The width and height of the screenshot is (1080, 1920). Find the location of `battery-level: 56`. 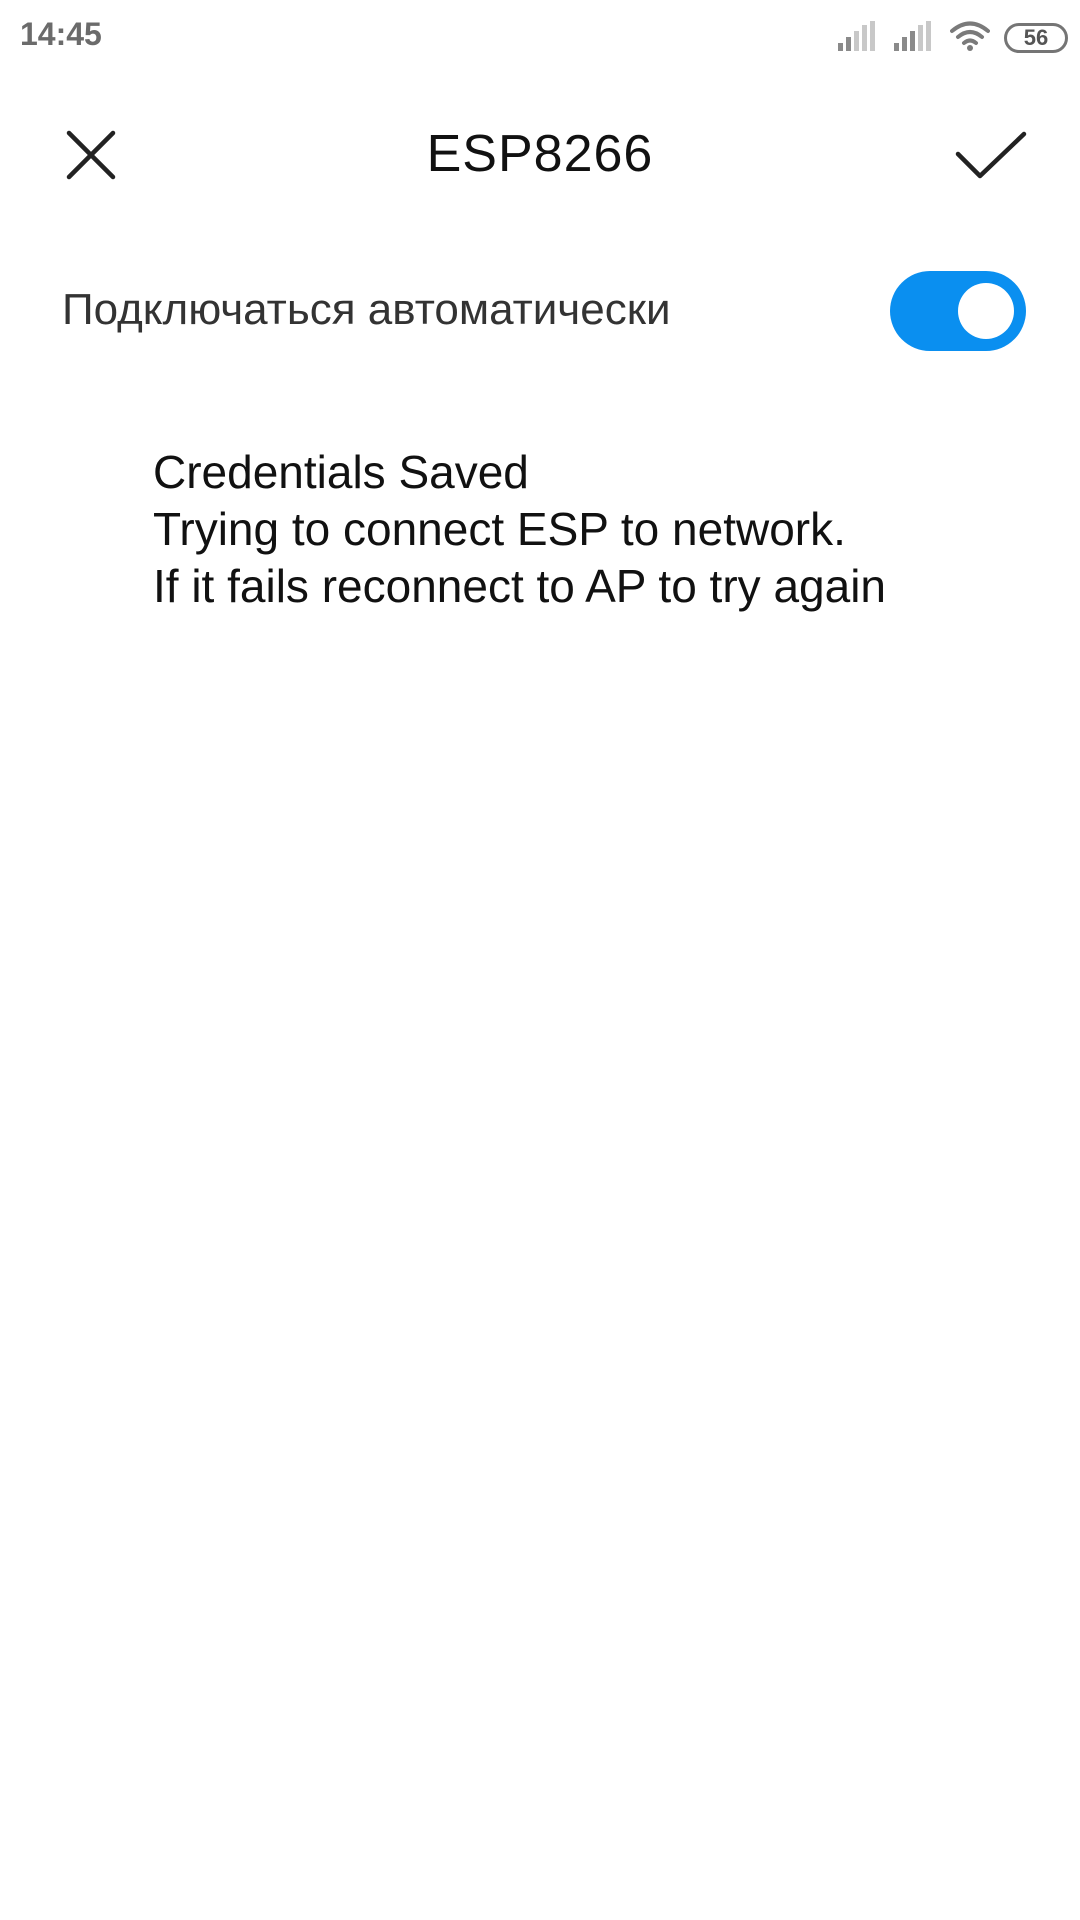

battery-level: 56 is located at coordinates (1036, 37).